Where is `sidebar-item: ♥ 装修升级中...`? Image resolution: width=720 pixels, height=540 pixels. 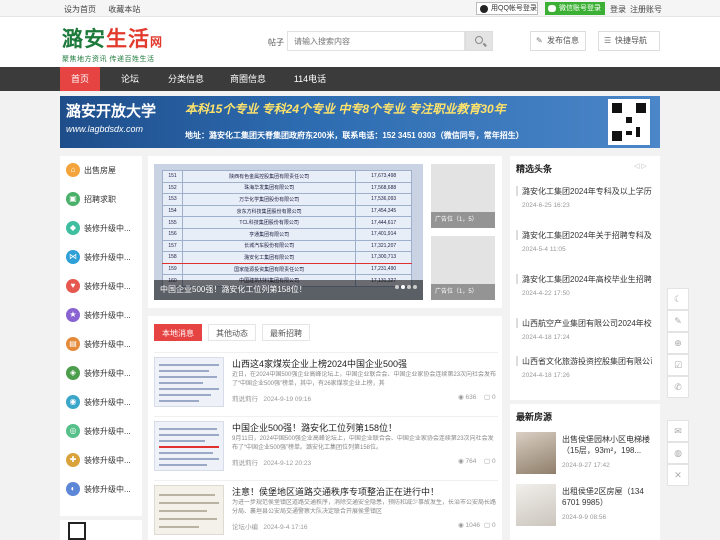 sidebar-item: ♥ 装修升级中... is located at coordinates (101, 286).